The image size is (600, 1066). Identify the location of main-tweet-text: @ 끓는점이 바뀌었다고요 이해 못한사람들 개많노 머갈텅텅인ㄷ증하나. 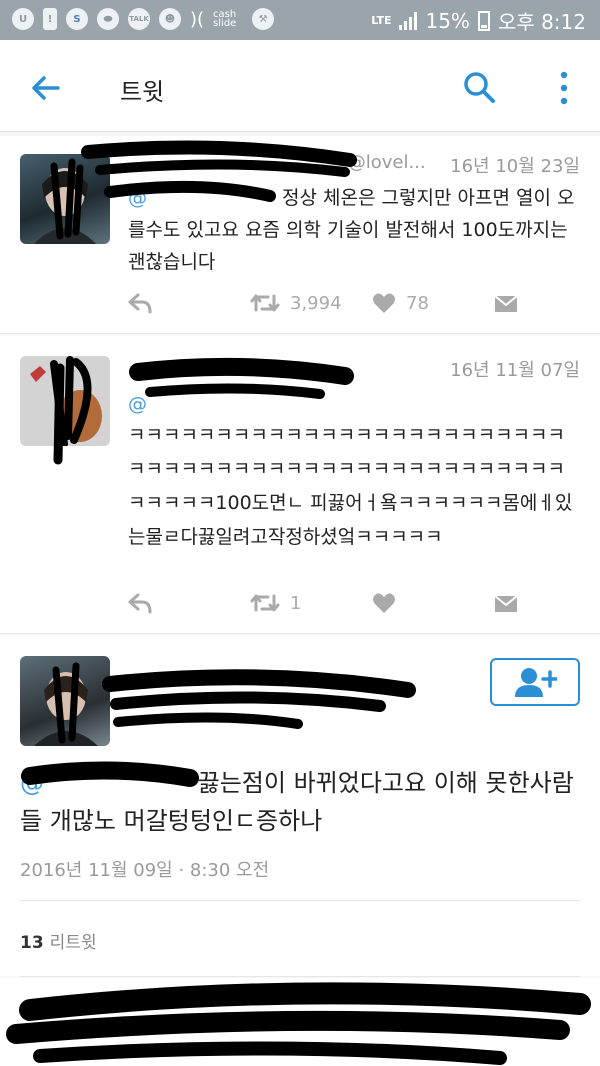
(300, 802).